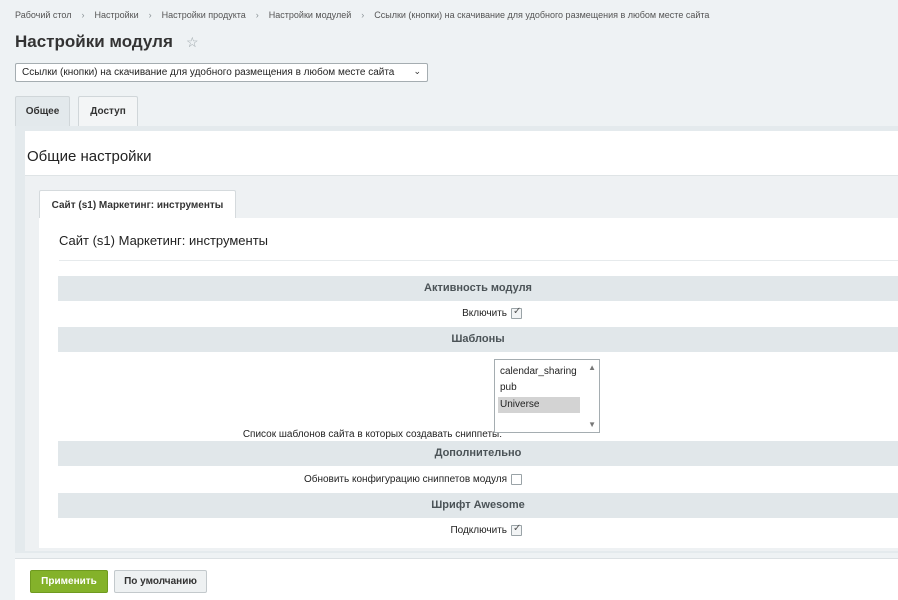  I want to click on tab-general: Общее, so click(42, 111).